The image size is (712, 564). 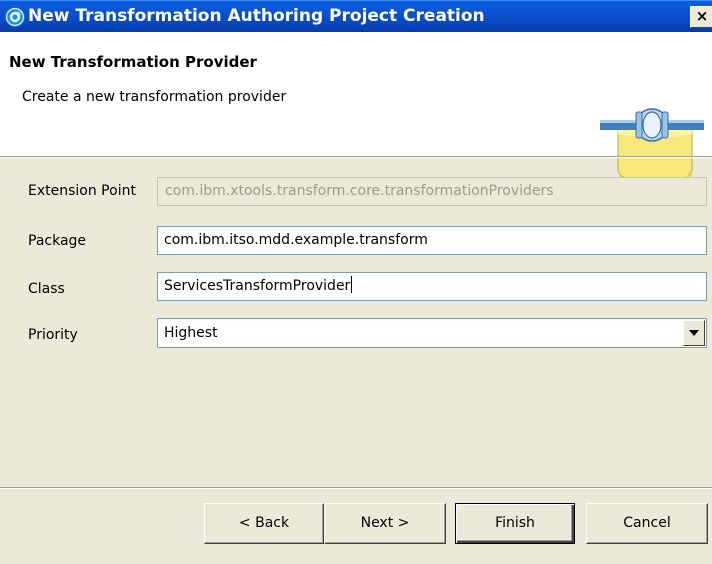 I want to click on banner-divider-highlight, so click(x=356, y=157).